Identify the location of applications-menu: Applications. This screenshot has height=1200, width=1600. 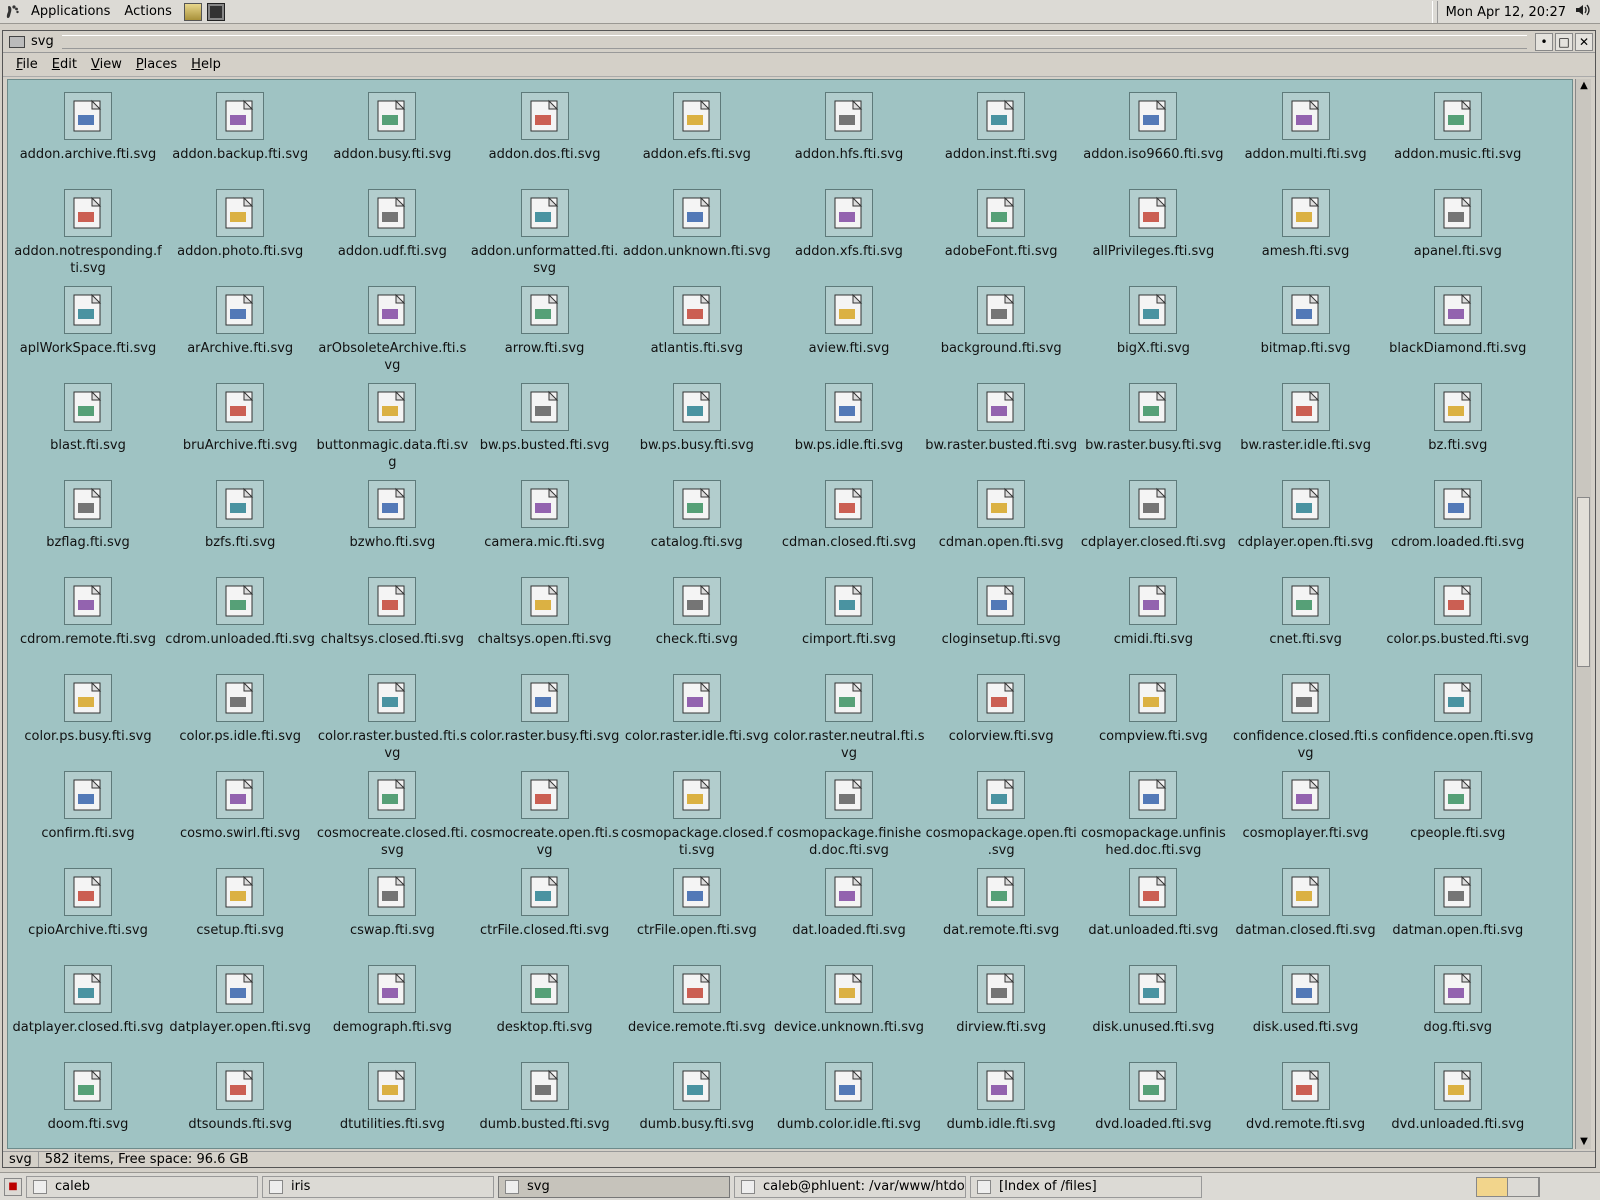
(70, 12).